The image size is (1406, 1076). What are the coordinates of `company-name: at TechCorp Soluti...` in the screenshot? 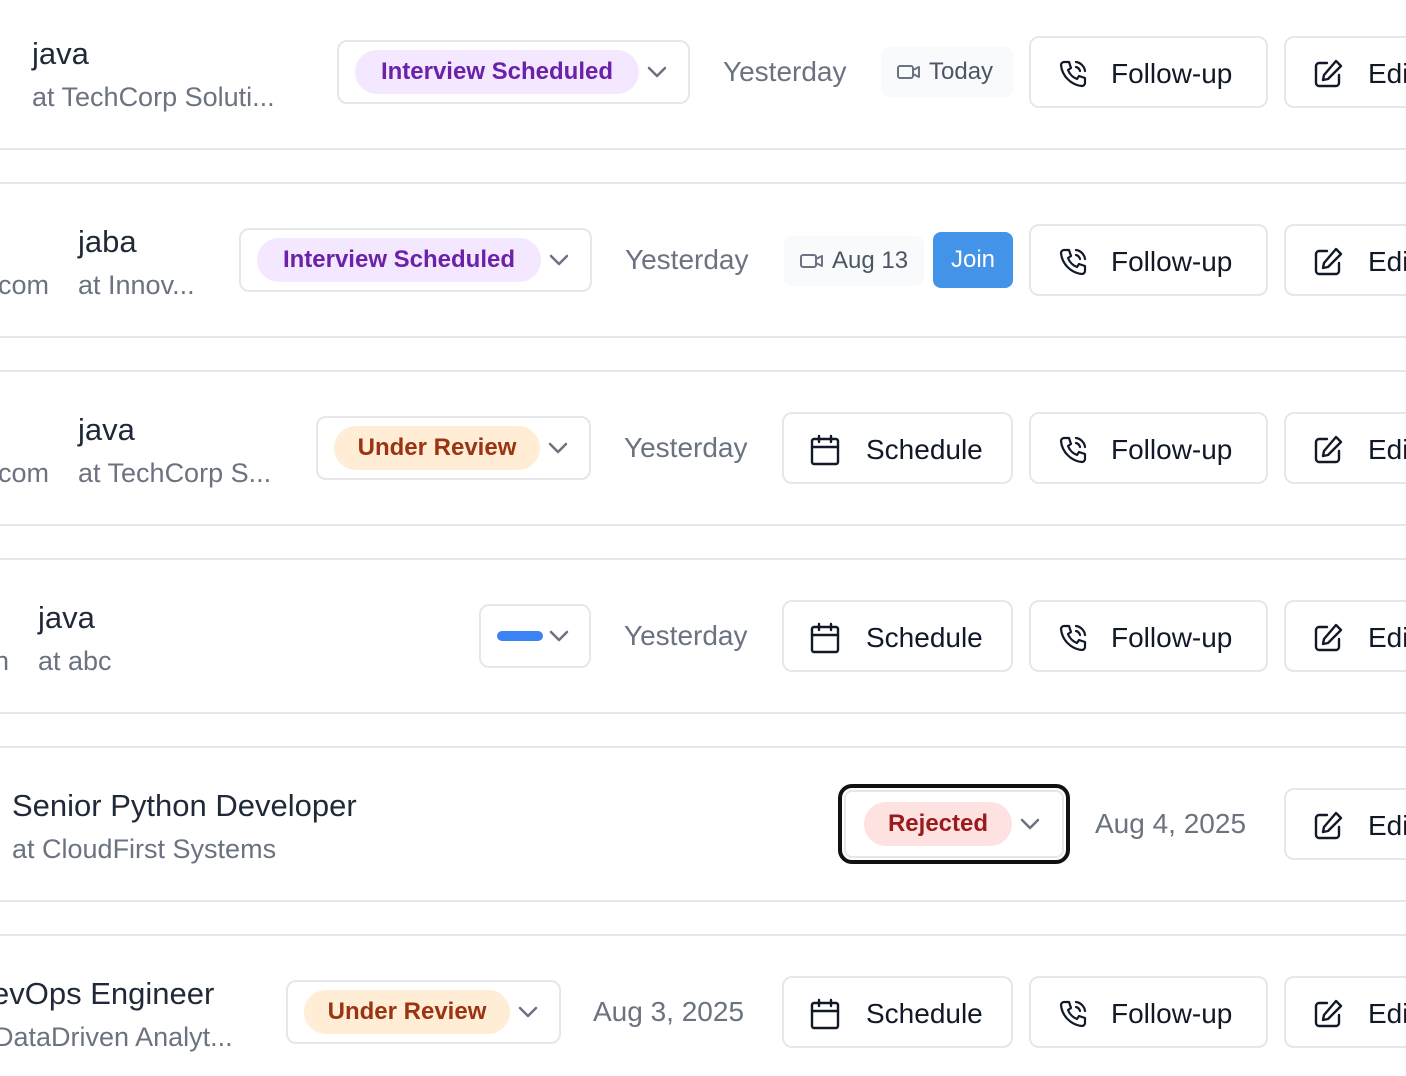 It's located at (153, 97).